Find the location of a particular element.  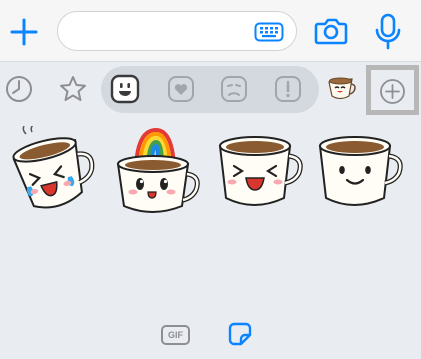

sticker-icon is located at coordinates (240, 334).